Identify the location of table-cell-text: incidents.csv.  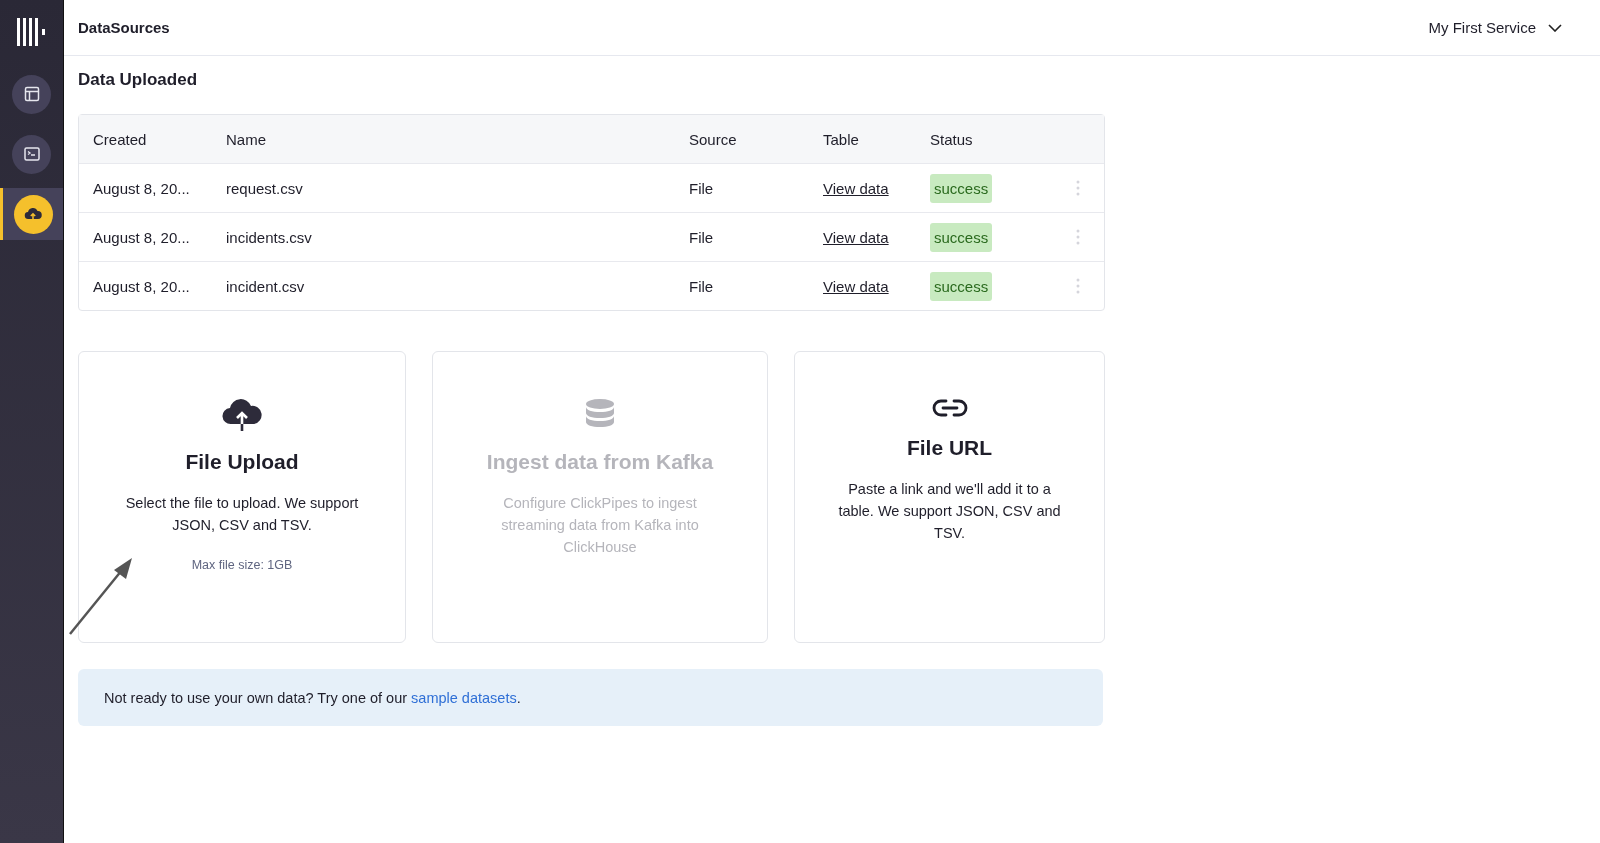
(269, 237).